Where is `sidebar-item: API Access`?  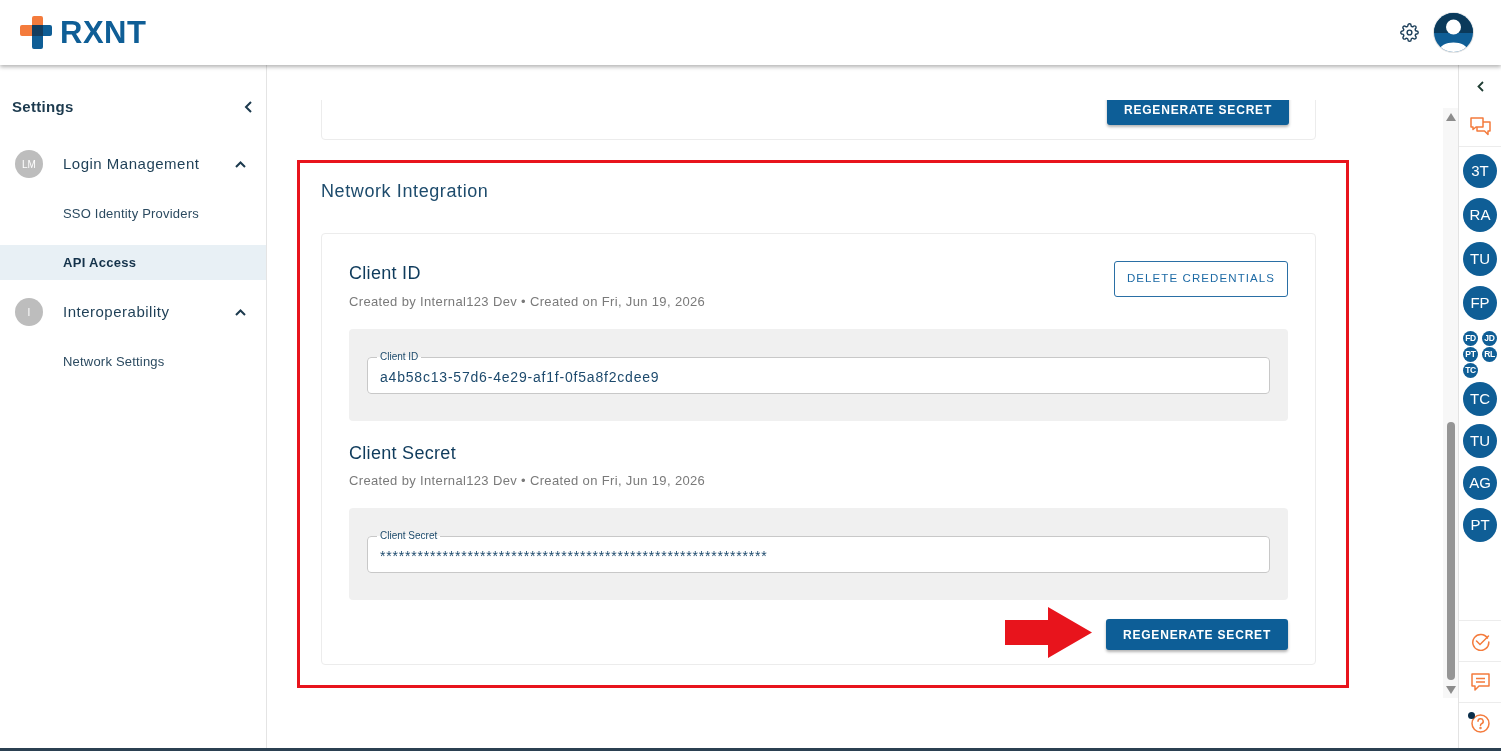 sidebar-item: API Access is located at coordinates (133, 262).